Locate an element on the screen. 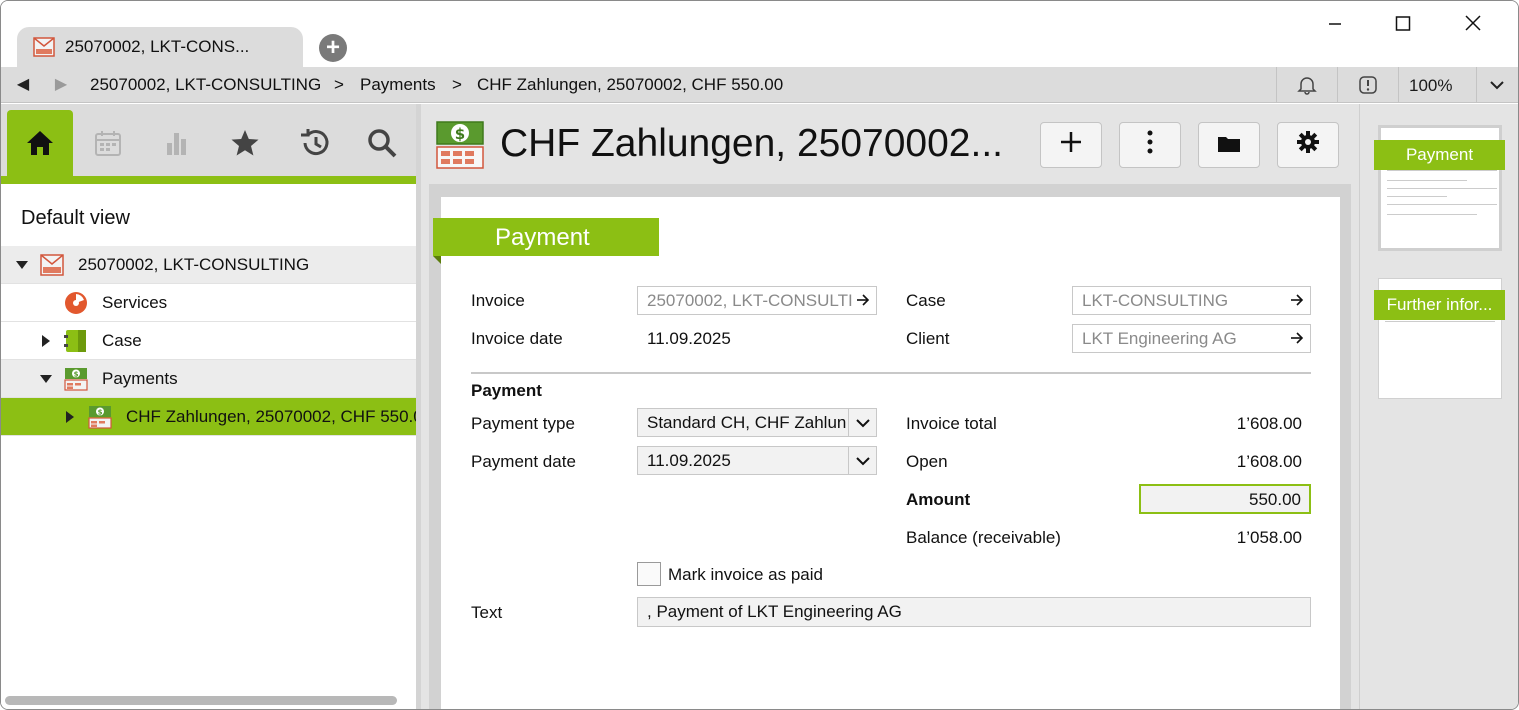 This screenshot has height=710, width=1519. add-button is located at coordinates (1071, 145).